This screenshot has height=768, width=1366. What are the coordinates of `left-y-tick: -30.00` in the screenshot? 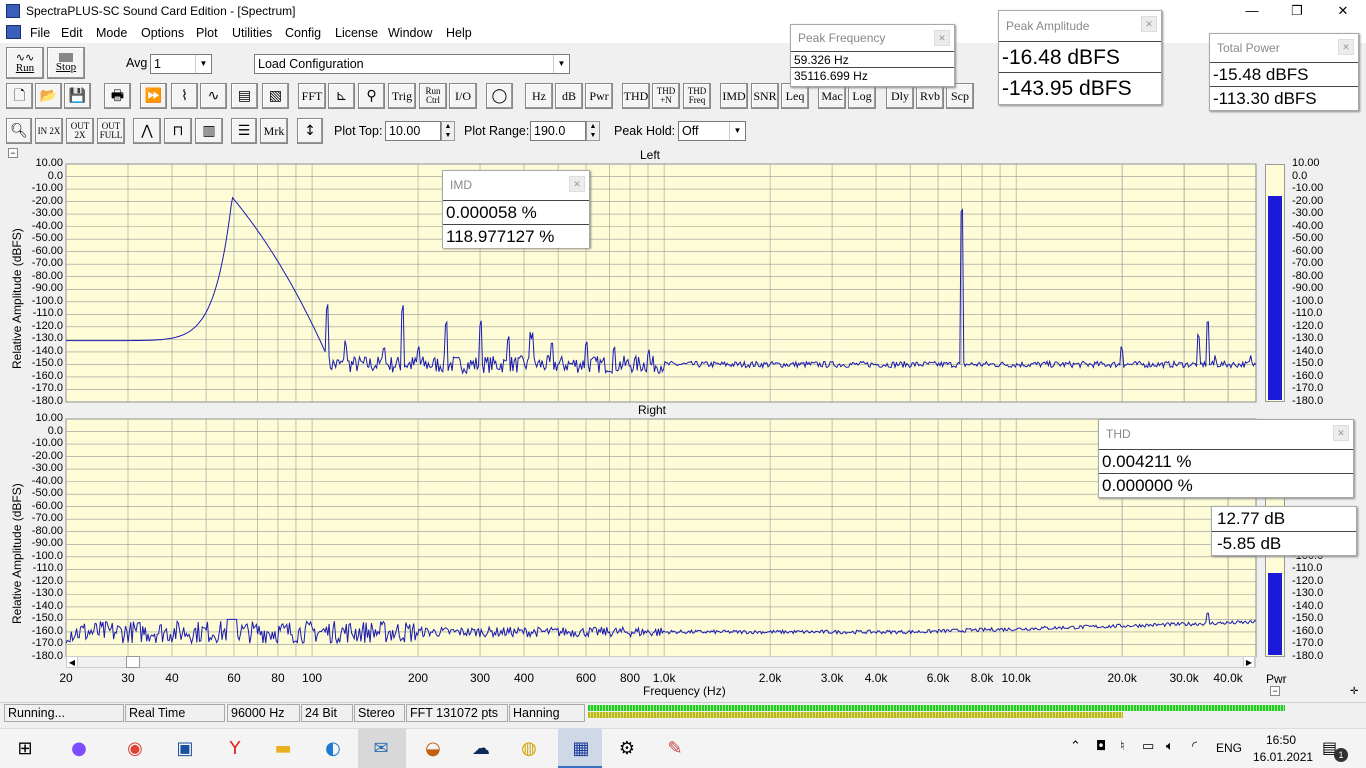 It's located at (47, 213).